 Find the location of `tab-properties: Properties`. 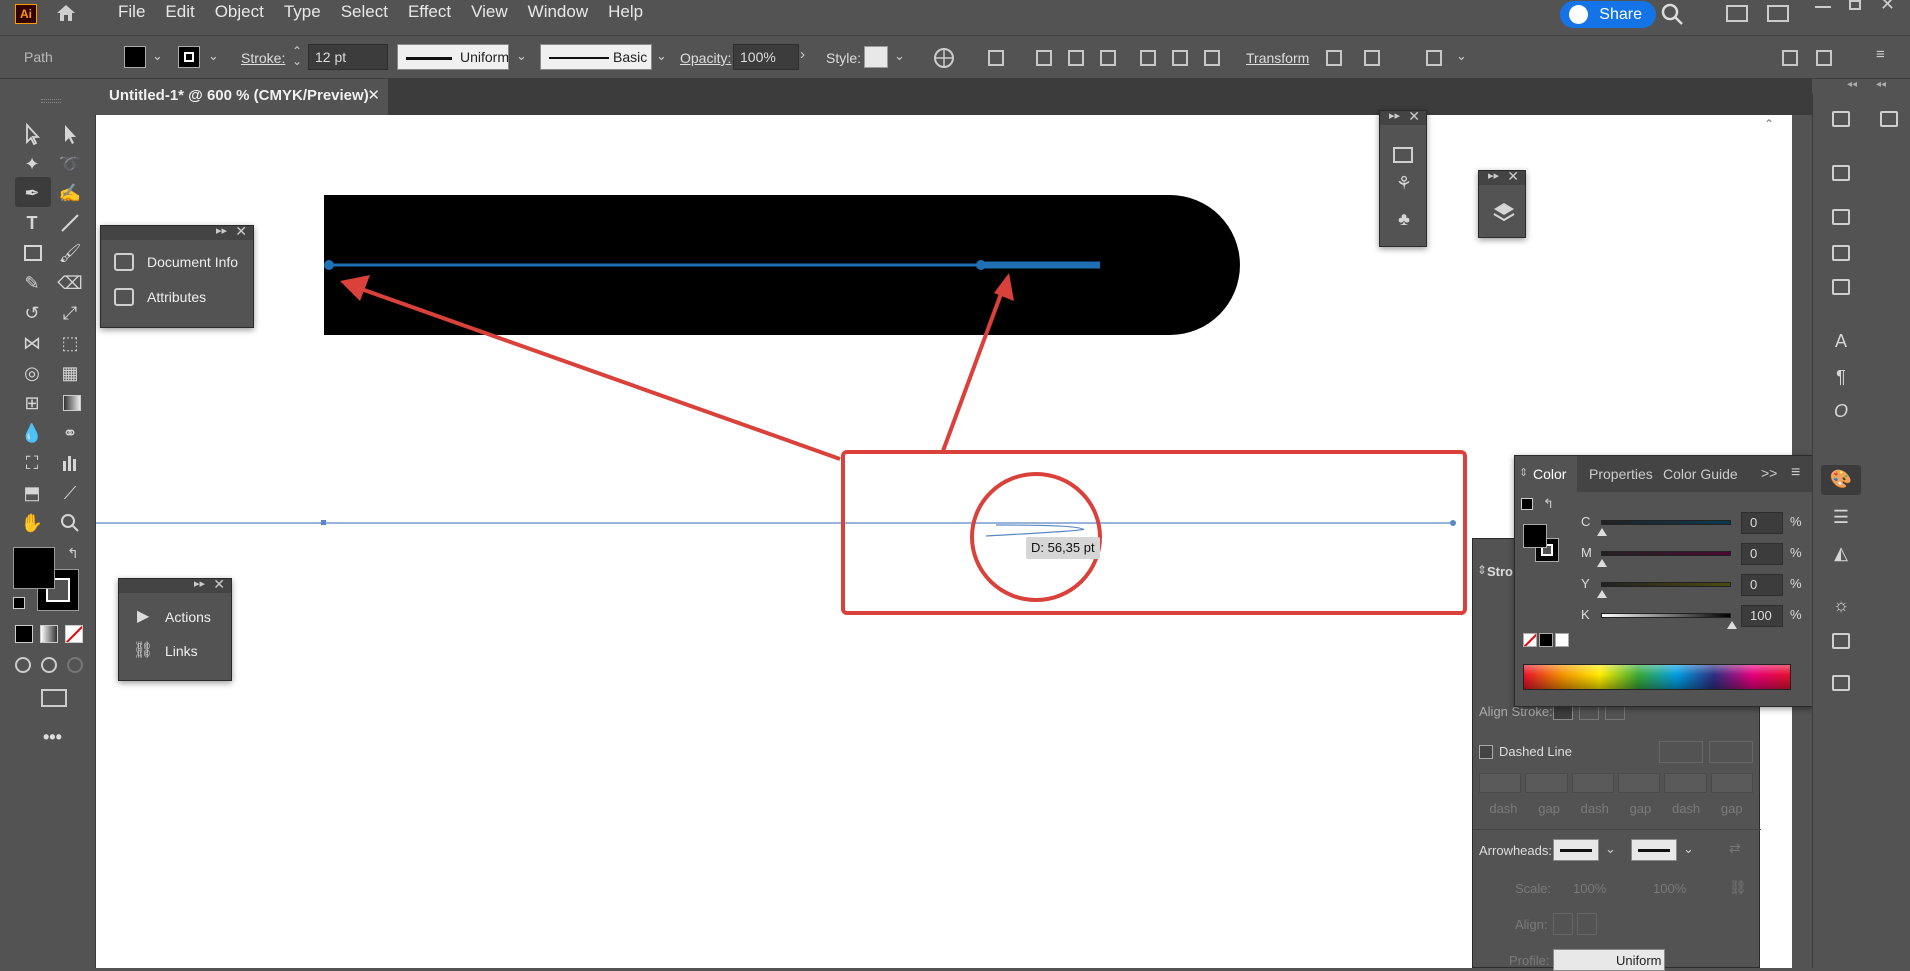

tab-properties: Properties is located at coordinates (1621, 474).